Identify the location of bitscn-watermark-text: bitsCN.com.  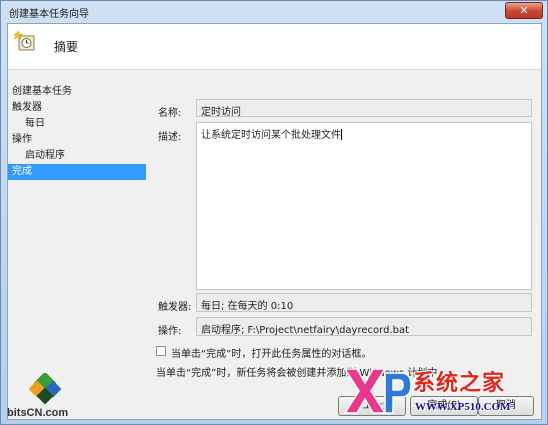
(38, 413).